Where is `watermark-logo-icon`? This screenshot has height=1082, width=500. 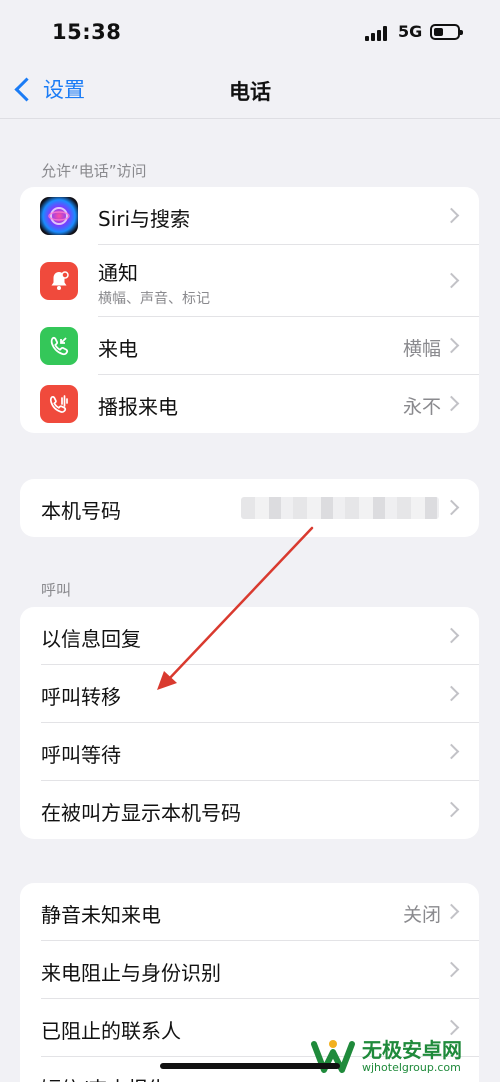
watermark-logo-icon is located at coordinates (333, 1056).